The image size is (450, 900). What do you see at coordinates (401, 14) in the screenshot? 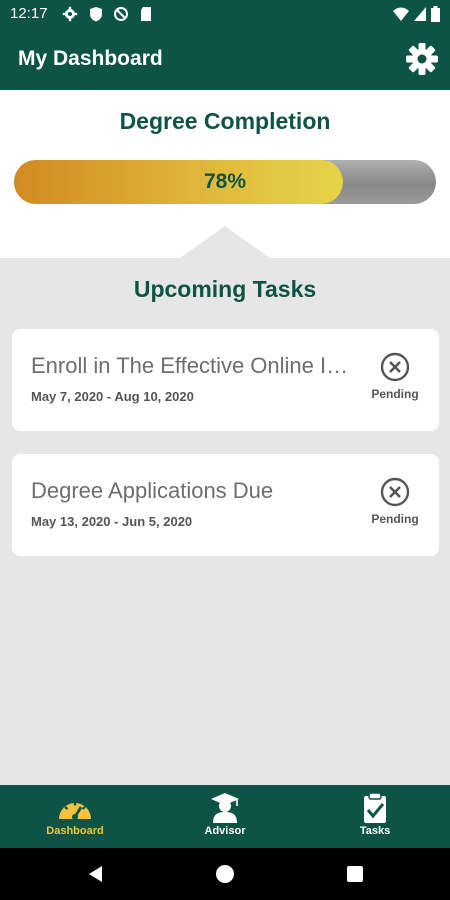
I see `wifi-icon` at bounding box center [401, 14].